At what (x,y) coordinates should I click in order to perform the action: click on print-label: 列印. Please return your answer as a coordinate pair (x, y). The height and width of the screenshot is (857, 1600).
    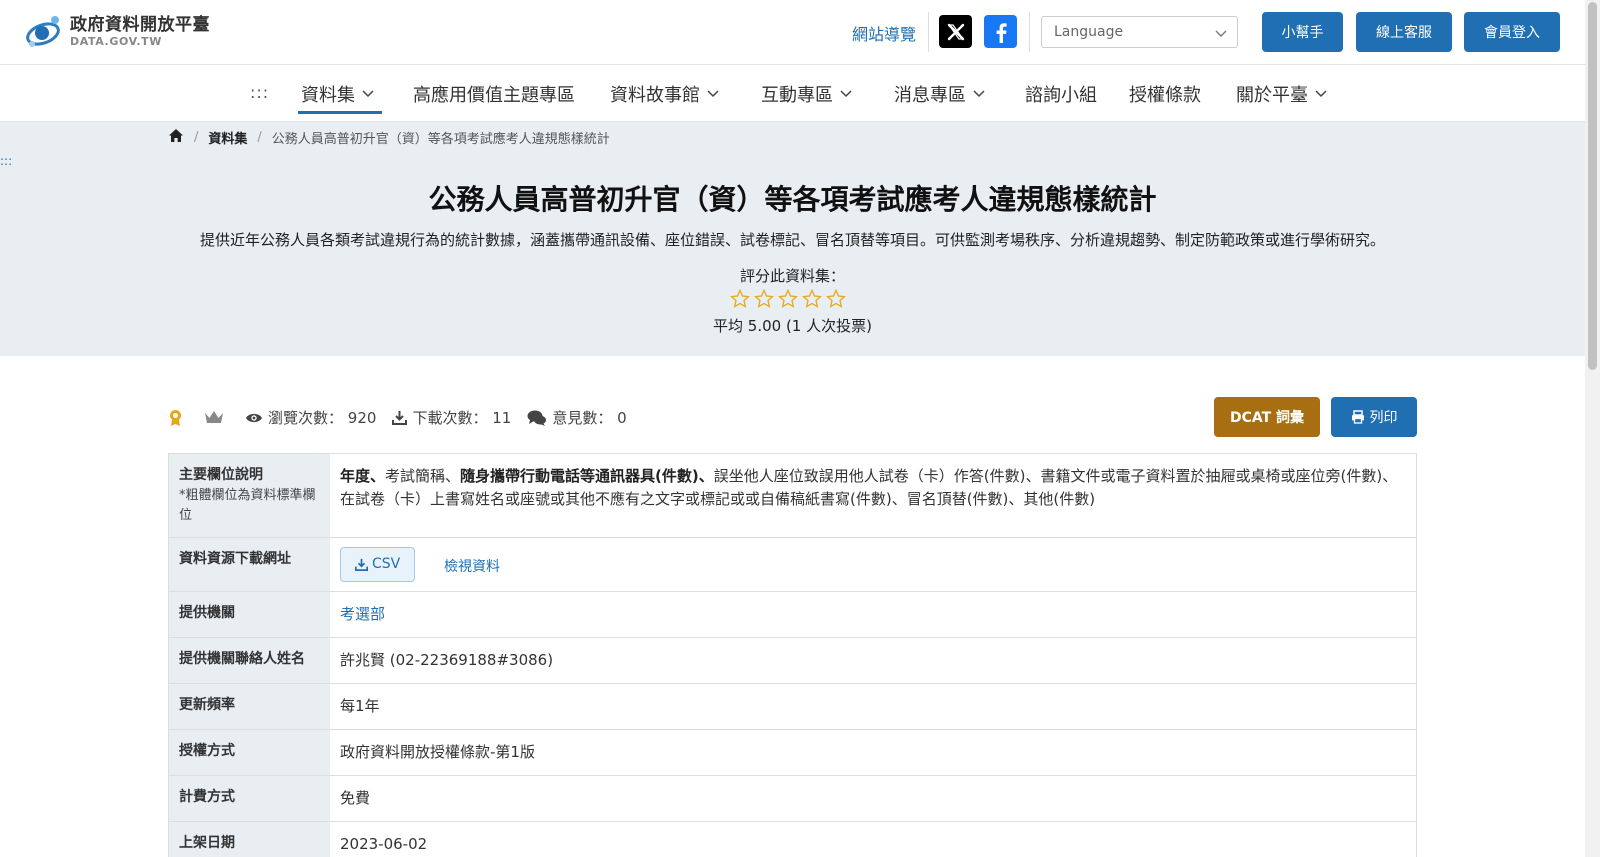
    Looking at the image, I should click on (1383, 418).